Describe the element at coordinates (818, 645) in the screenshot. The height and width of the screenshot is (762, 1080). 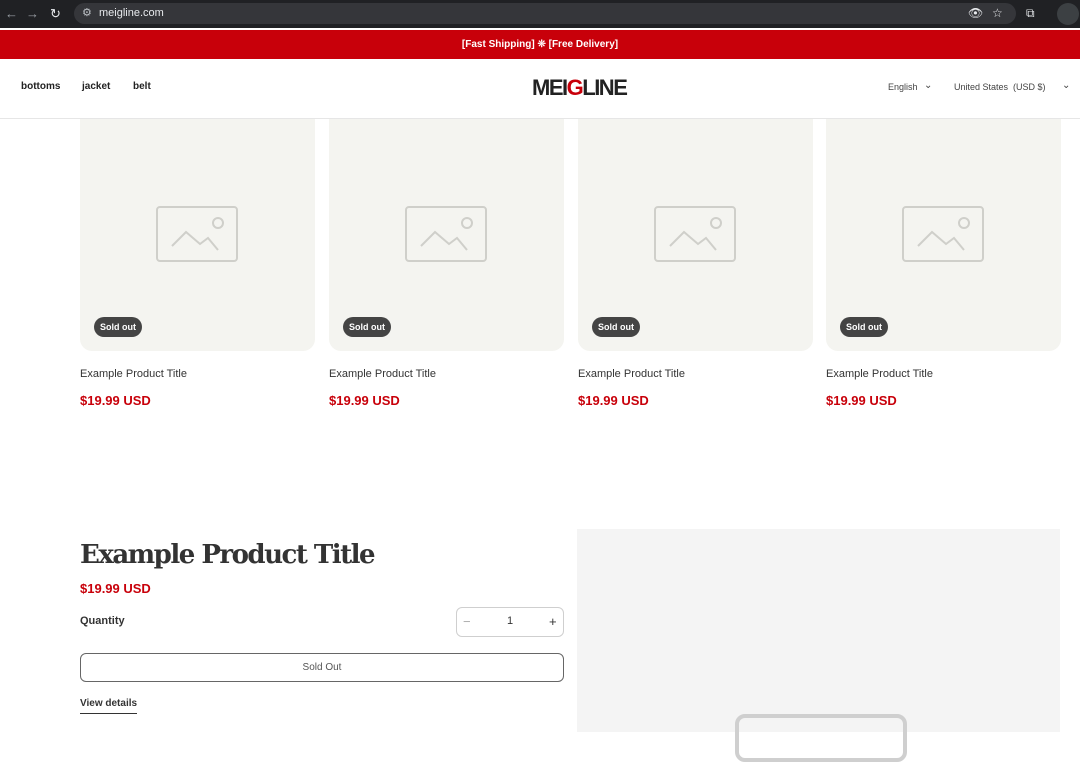
I see `featured-product-image` at that location.